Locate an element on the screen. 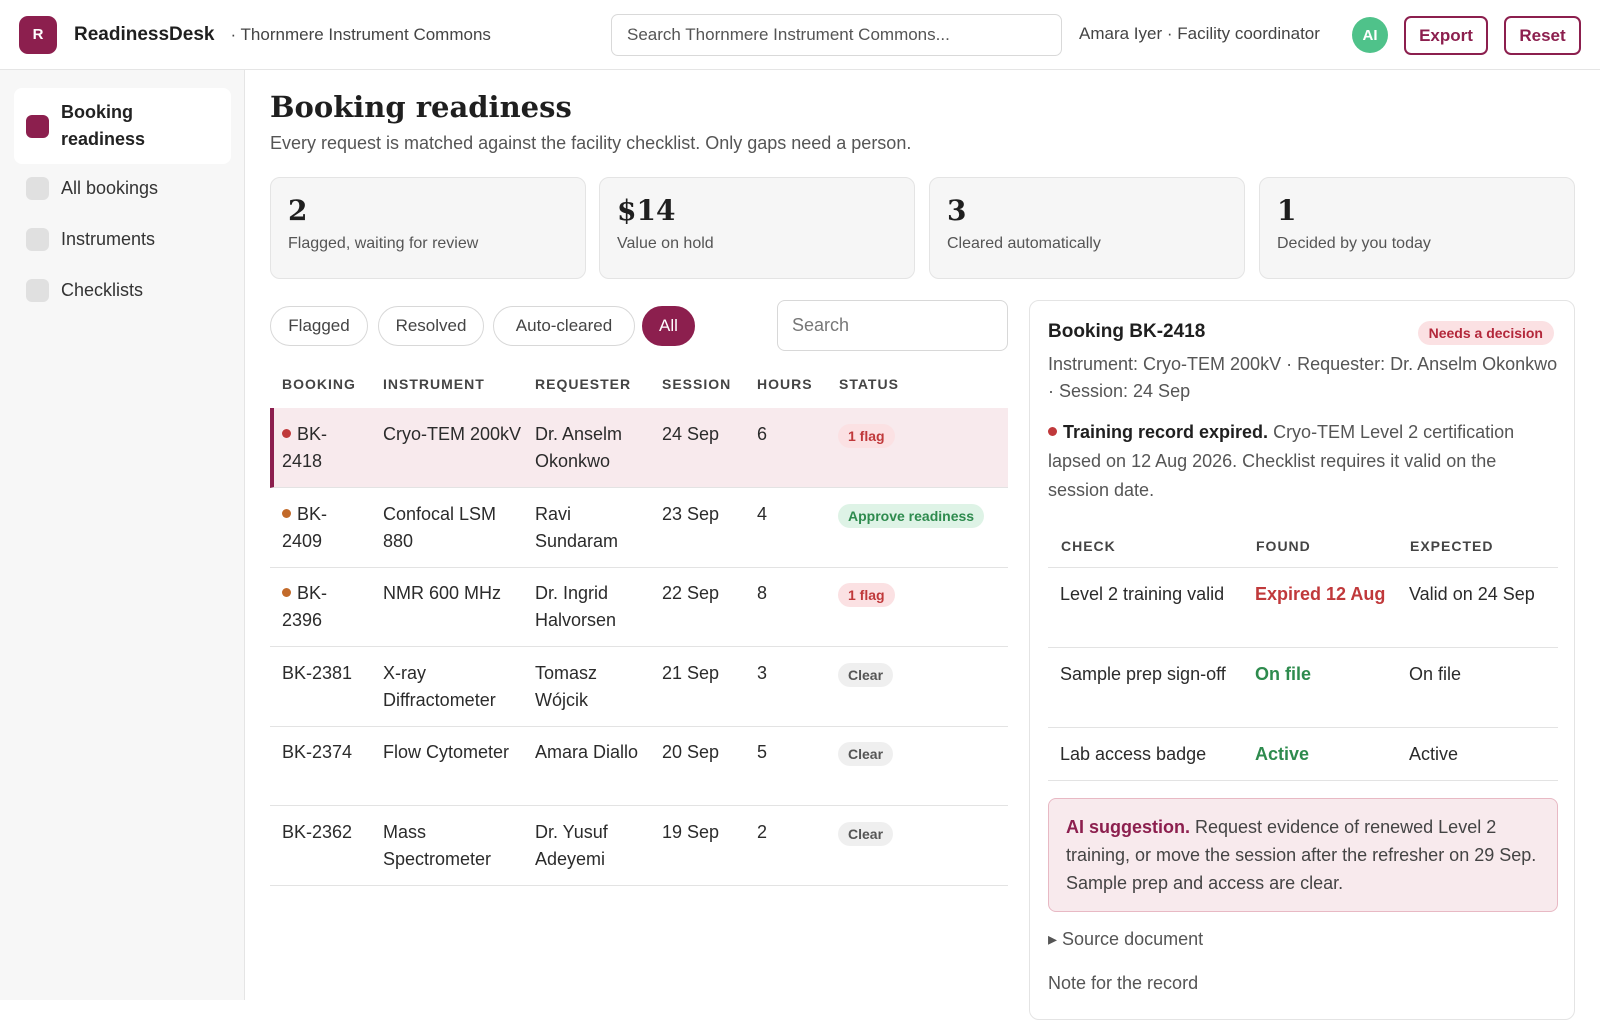  hours-value: 5 is located at coordinates (777, 752).